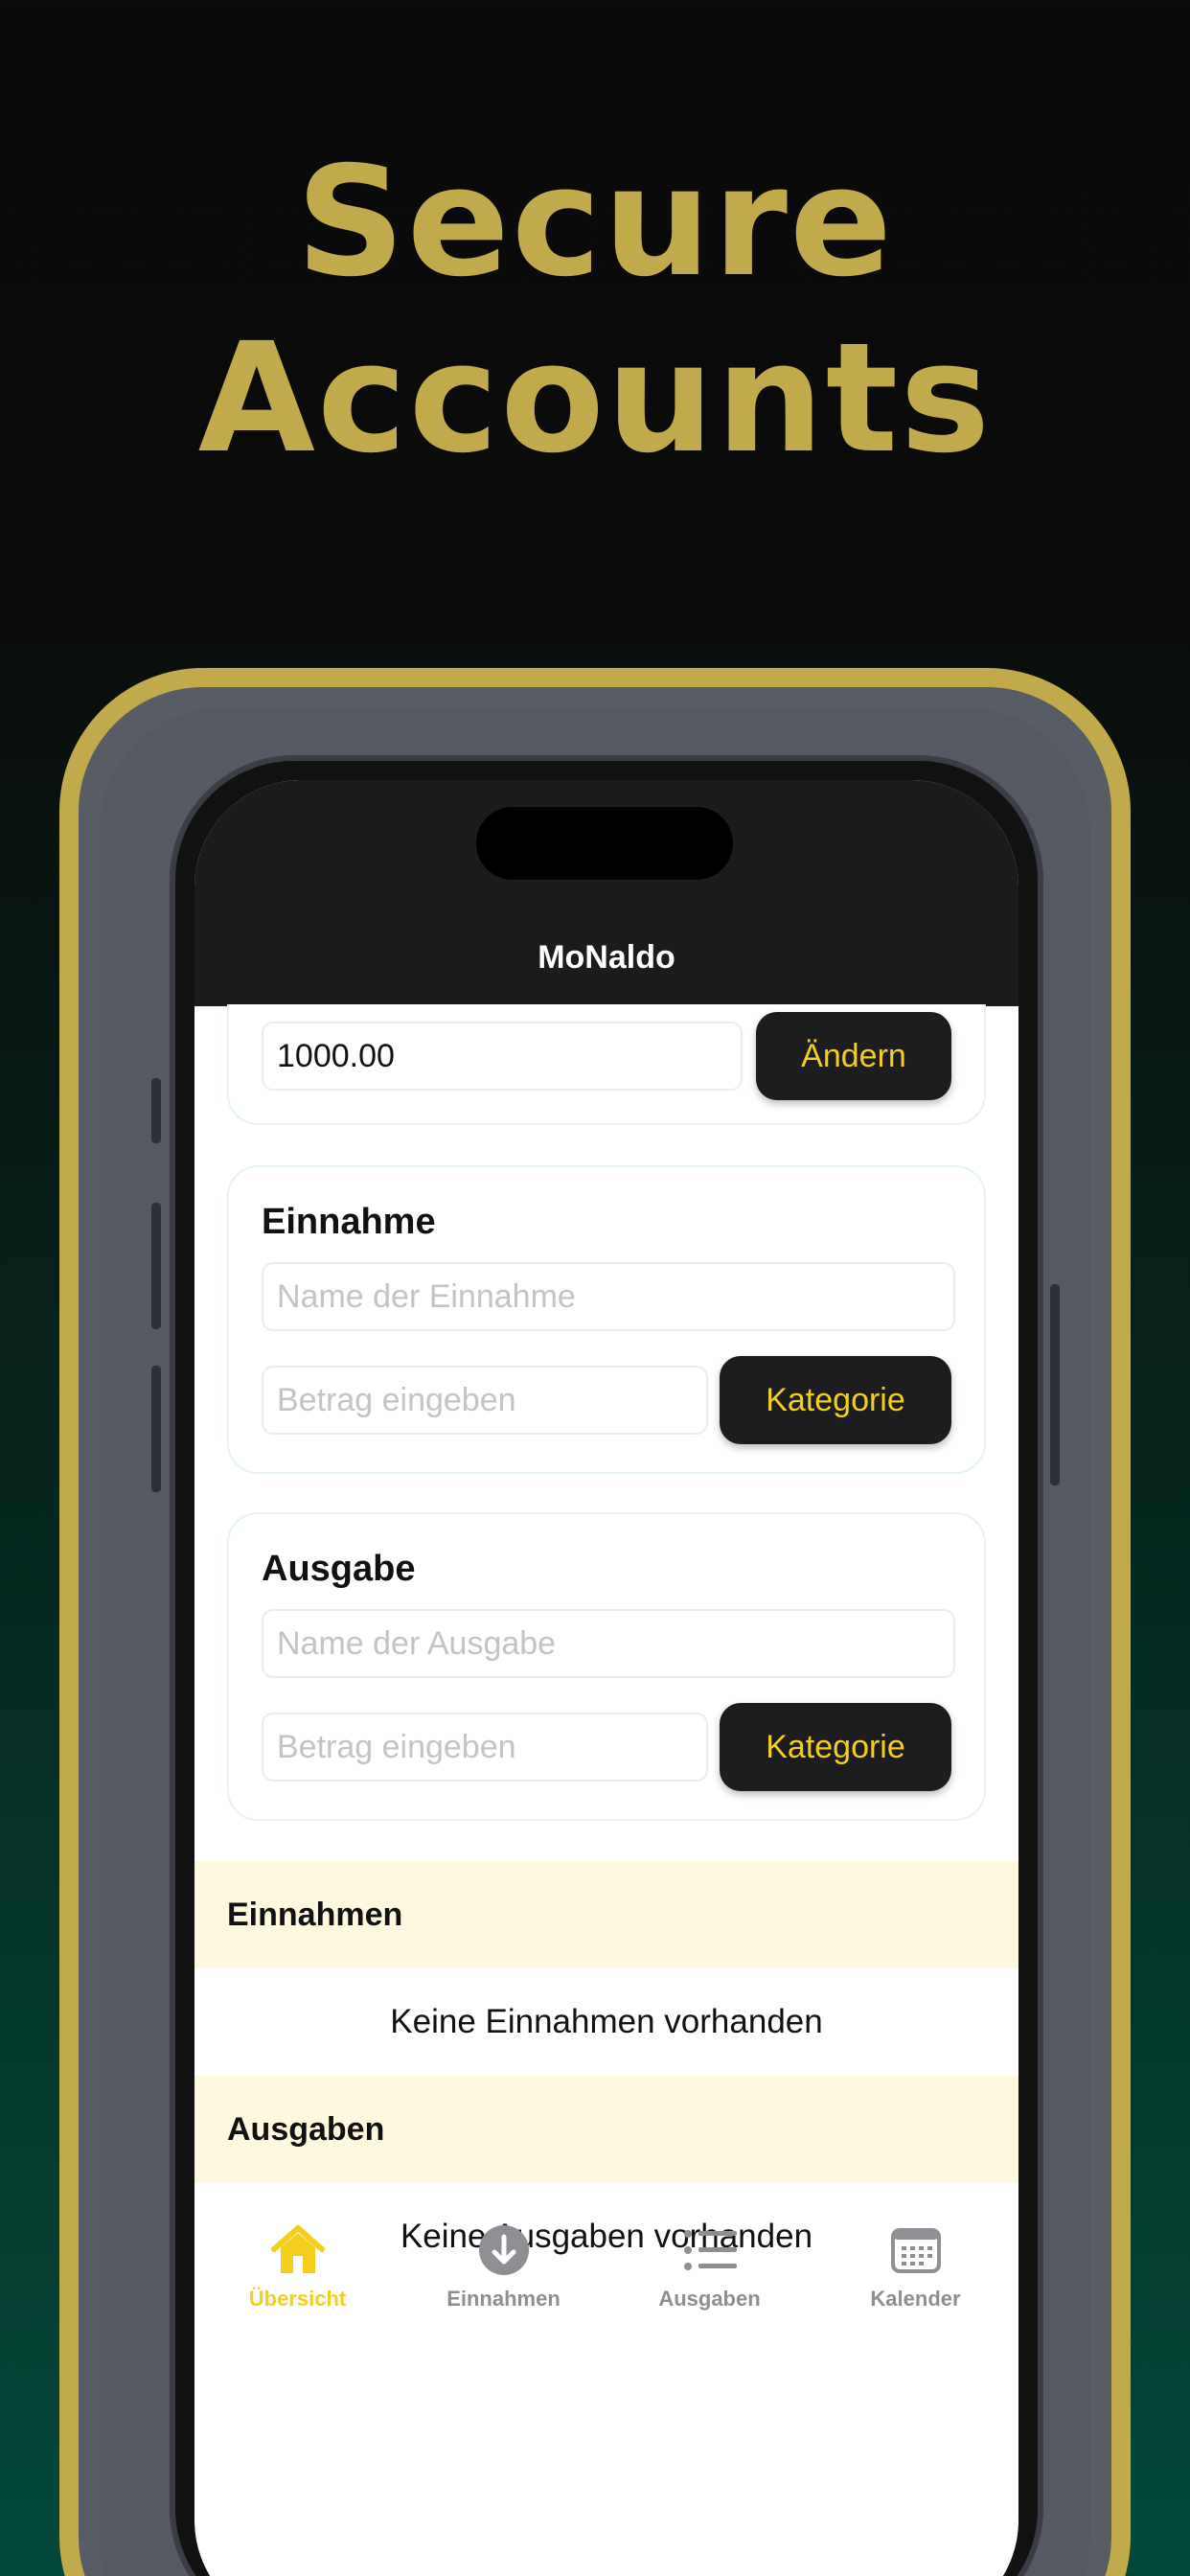 This screenshot has width=1190, height=2576. Describe the element at coordinates (339, 1569) in the screenshot. I see `expense-card-title: Ausgabe` at that location.